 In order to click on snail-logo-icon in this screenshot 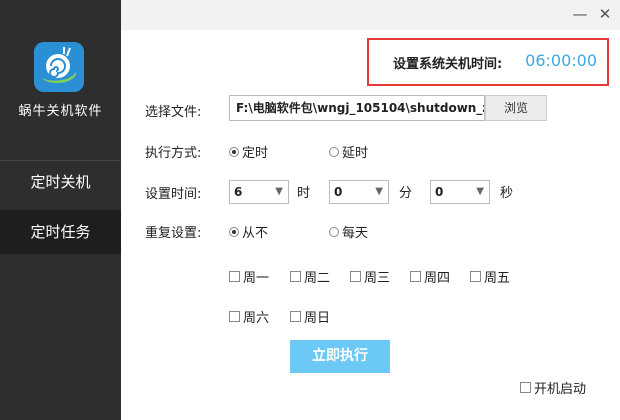, I will do `click(59, 67)`.